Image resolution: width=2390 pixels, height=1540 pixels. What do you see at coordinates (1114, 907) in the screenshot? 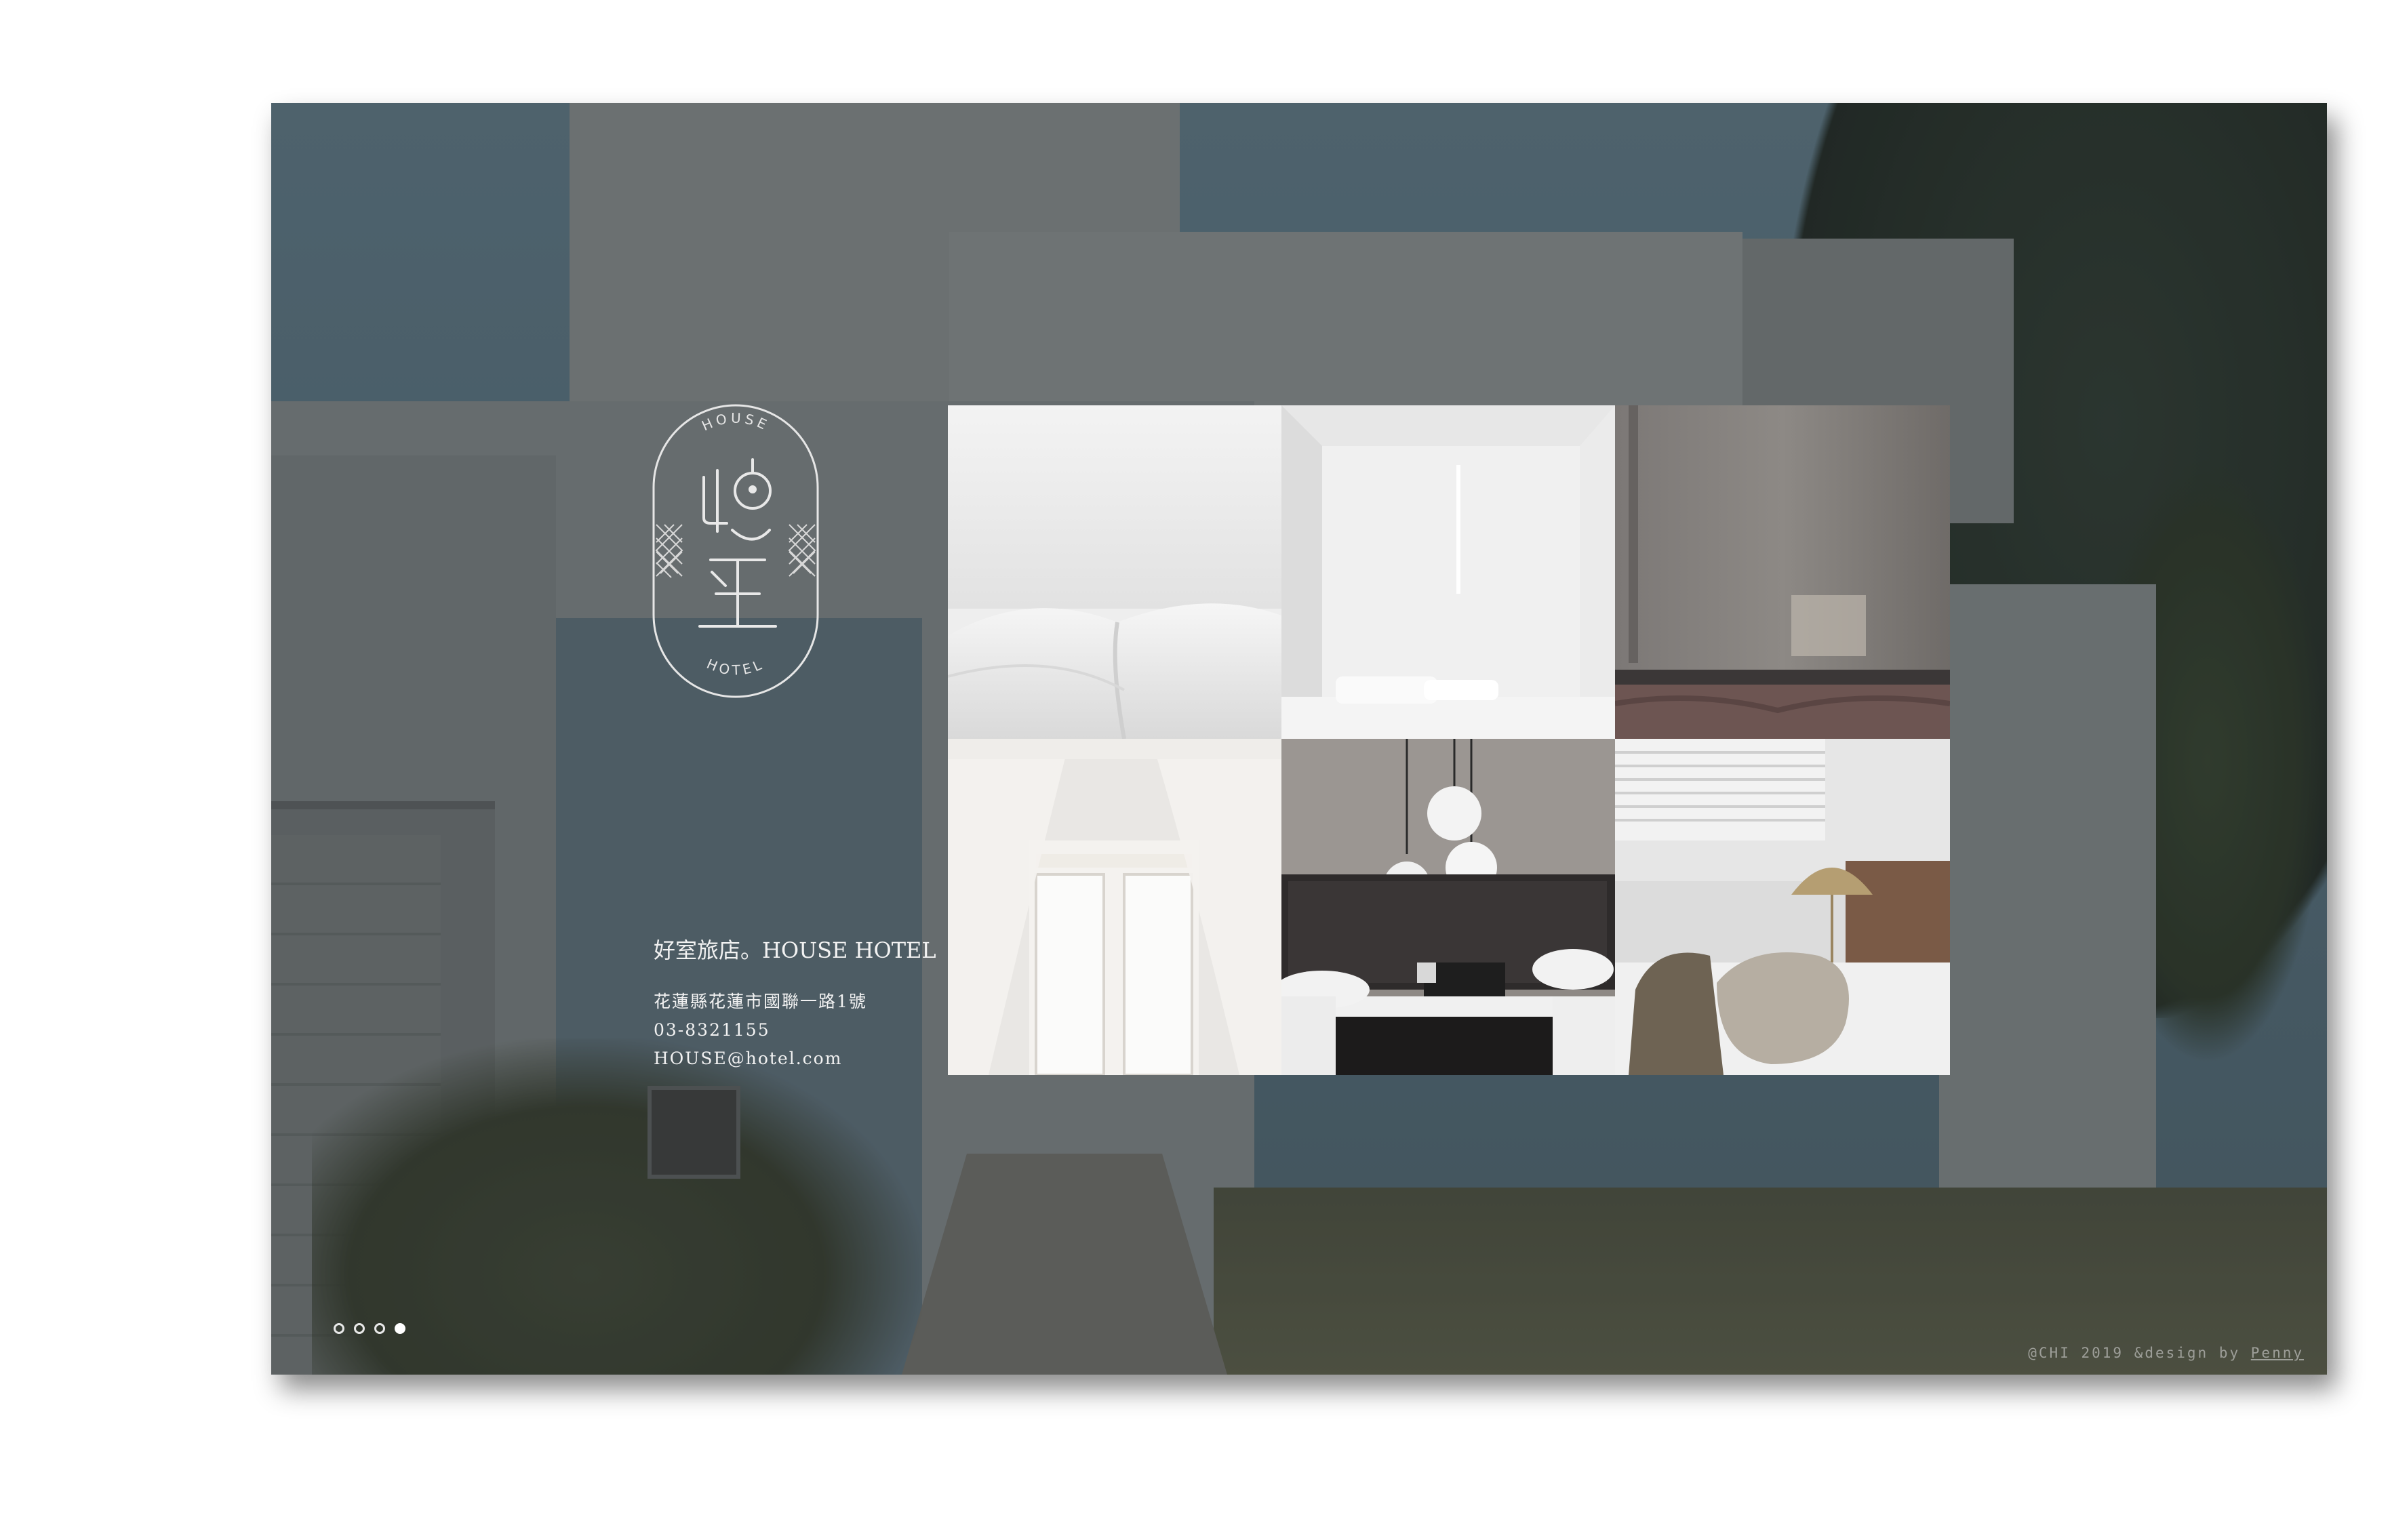
I see `white-curtain-door-photo` at bounding box center [1114, 907].